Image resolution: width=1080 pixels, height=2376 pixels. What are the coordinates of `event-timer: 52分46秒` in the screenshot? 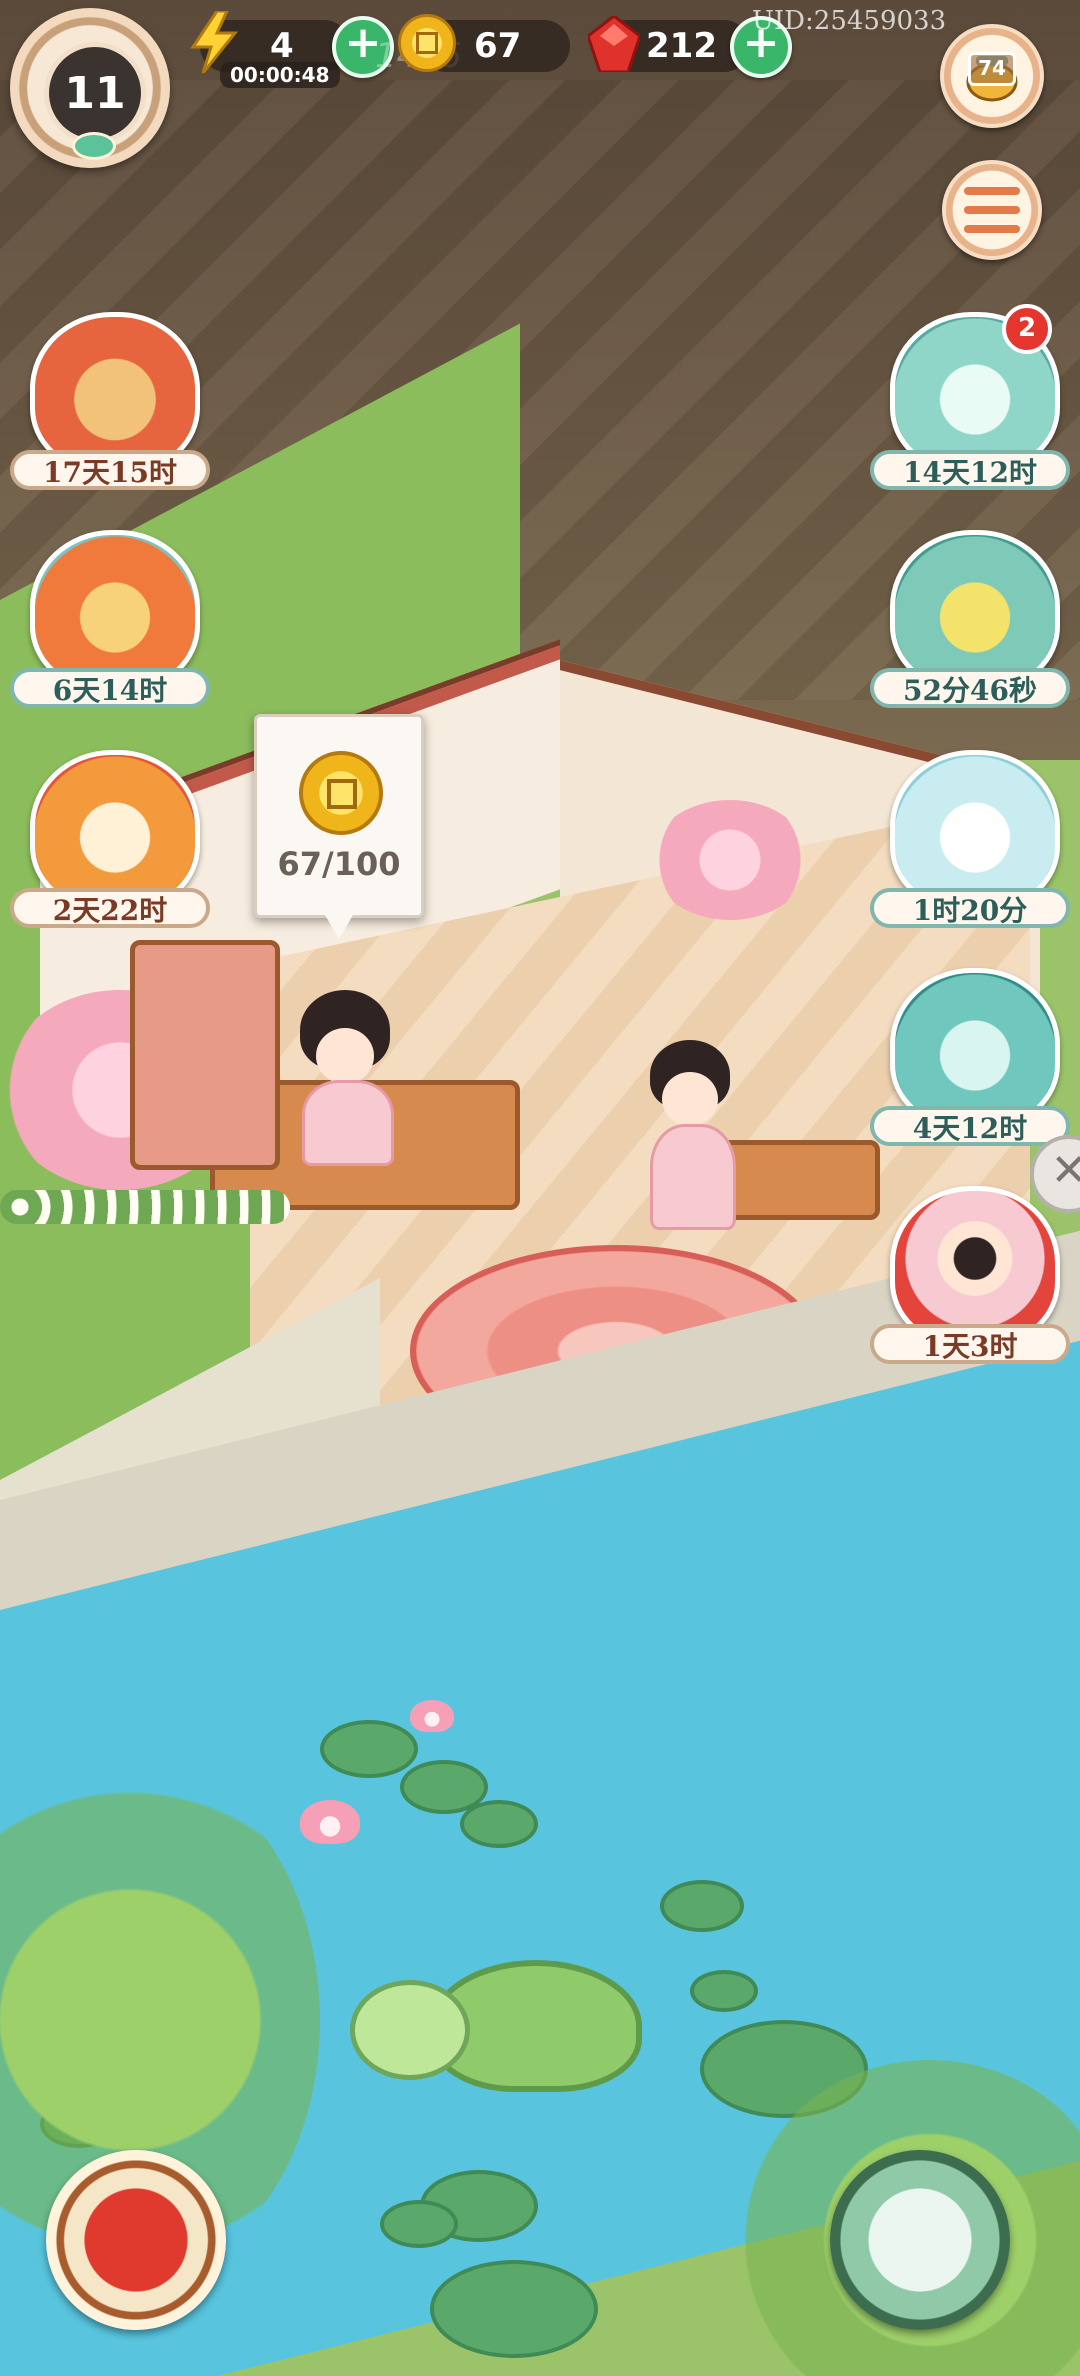 It's located at (970, 688).